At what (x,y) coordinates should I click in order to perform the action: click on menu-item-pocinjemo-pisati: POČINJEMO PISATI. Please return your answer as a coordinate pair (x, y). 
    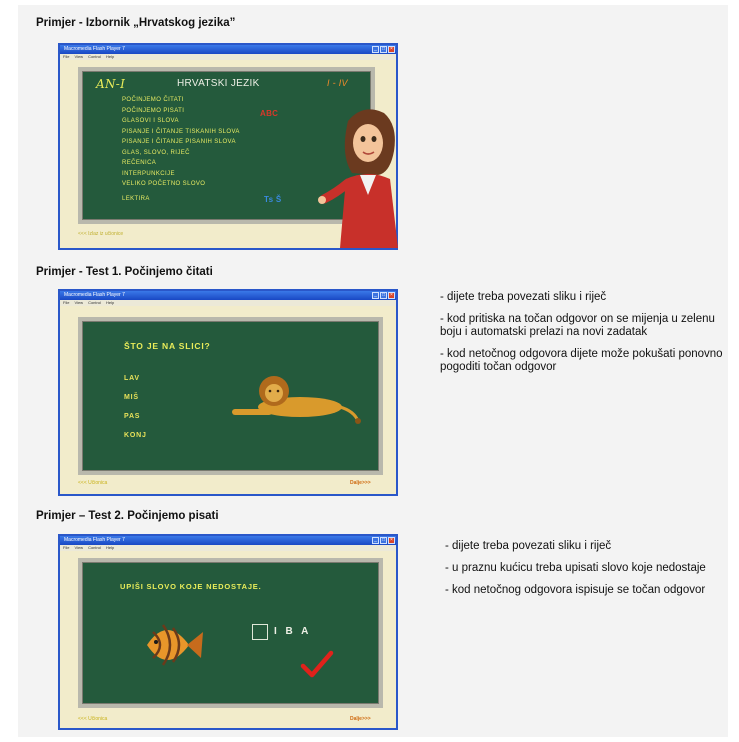
    Looking at the image, I should click on (222, 111).